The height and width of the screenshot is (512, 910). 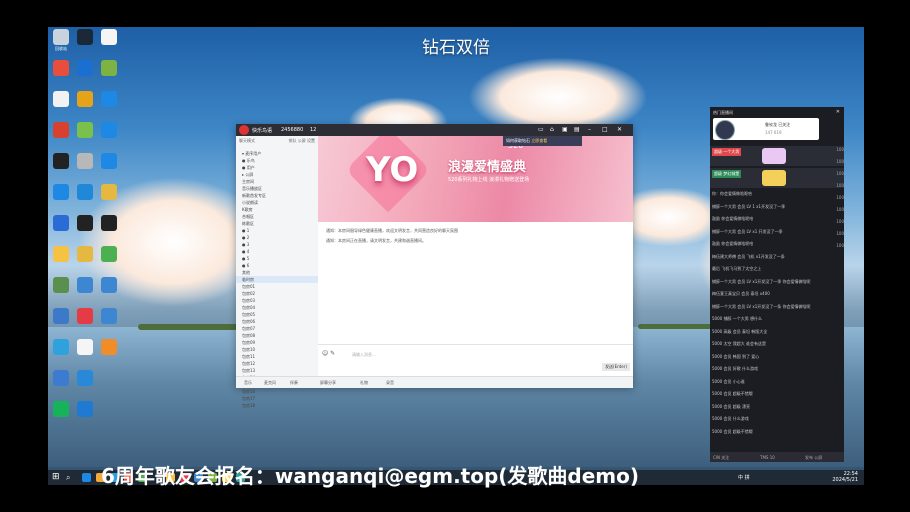 I want to click on channel-item: K歌房, so click(x=277, y=209).